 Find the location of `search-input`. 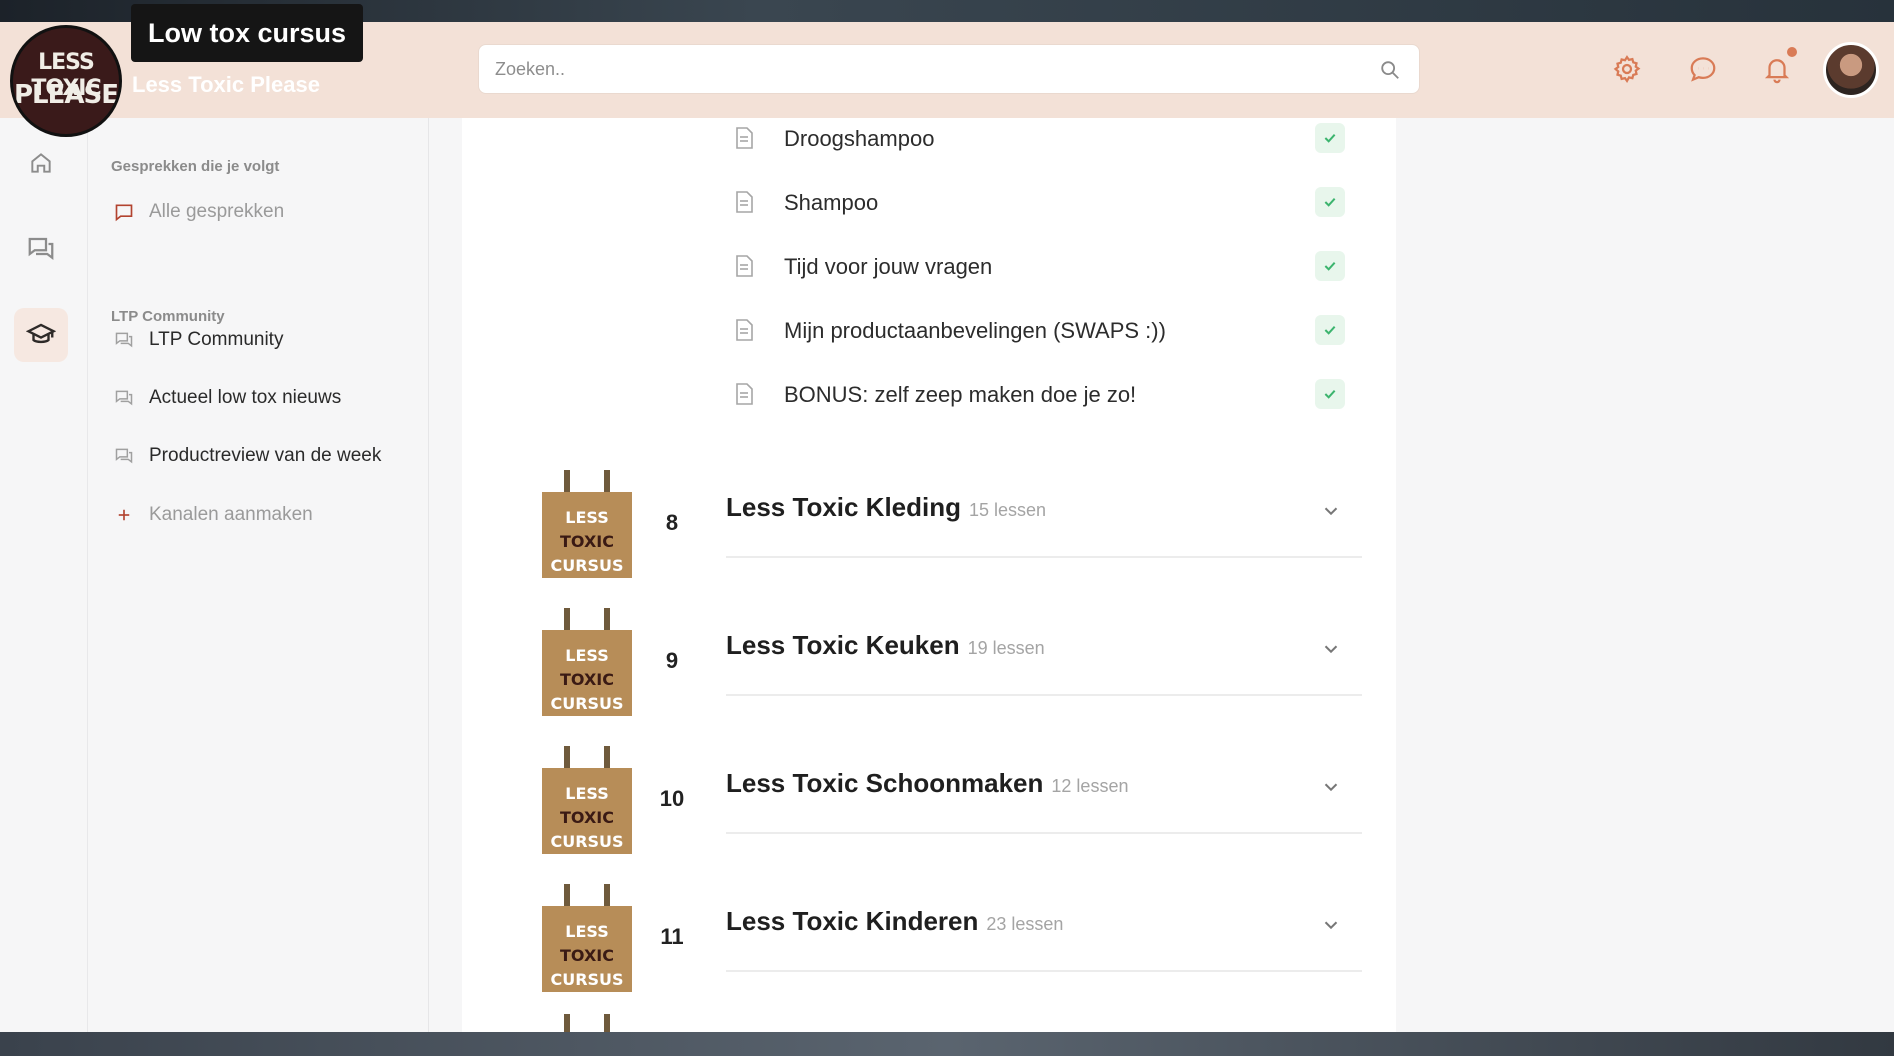

search-input is located at coordinates (925, 69).